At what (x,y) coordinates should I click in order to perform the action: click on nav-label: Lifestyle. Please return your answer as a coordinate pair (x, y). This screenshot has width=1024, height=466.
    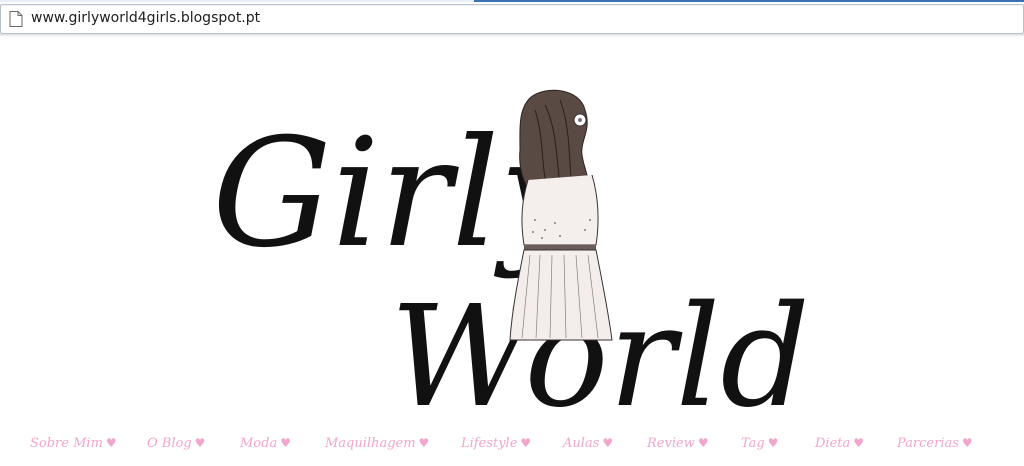
    Looking at the image, I should click on (489, 443).